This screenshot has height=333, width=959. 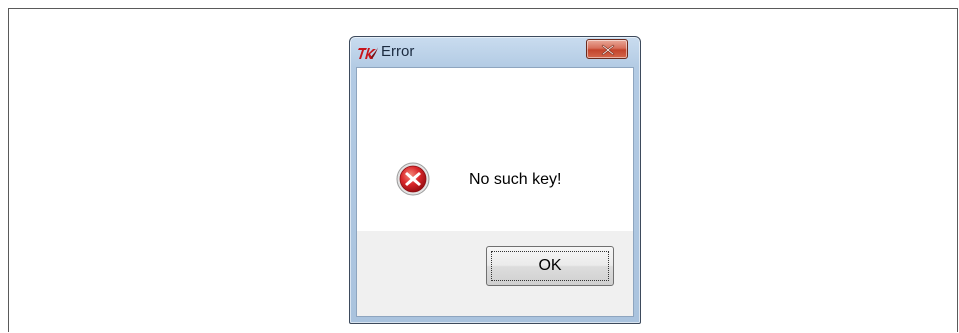 I want to click on close-button, so click(x=607, y=49).